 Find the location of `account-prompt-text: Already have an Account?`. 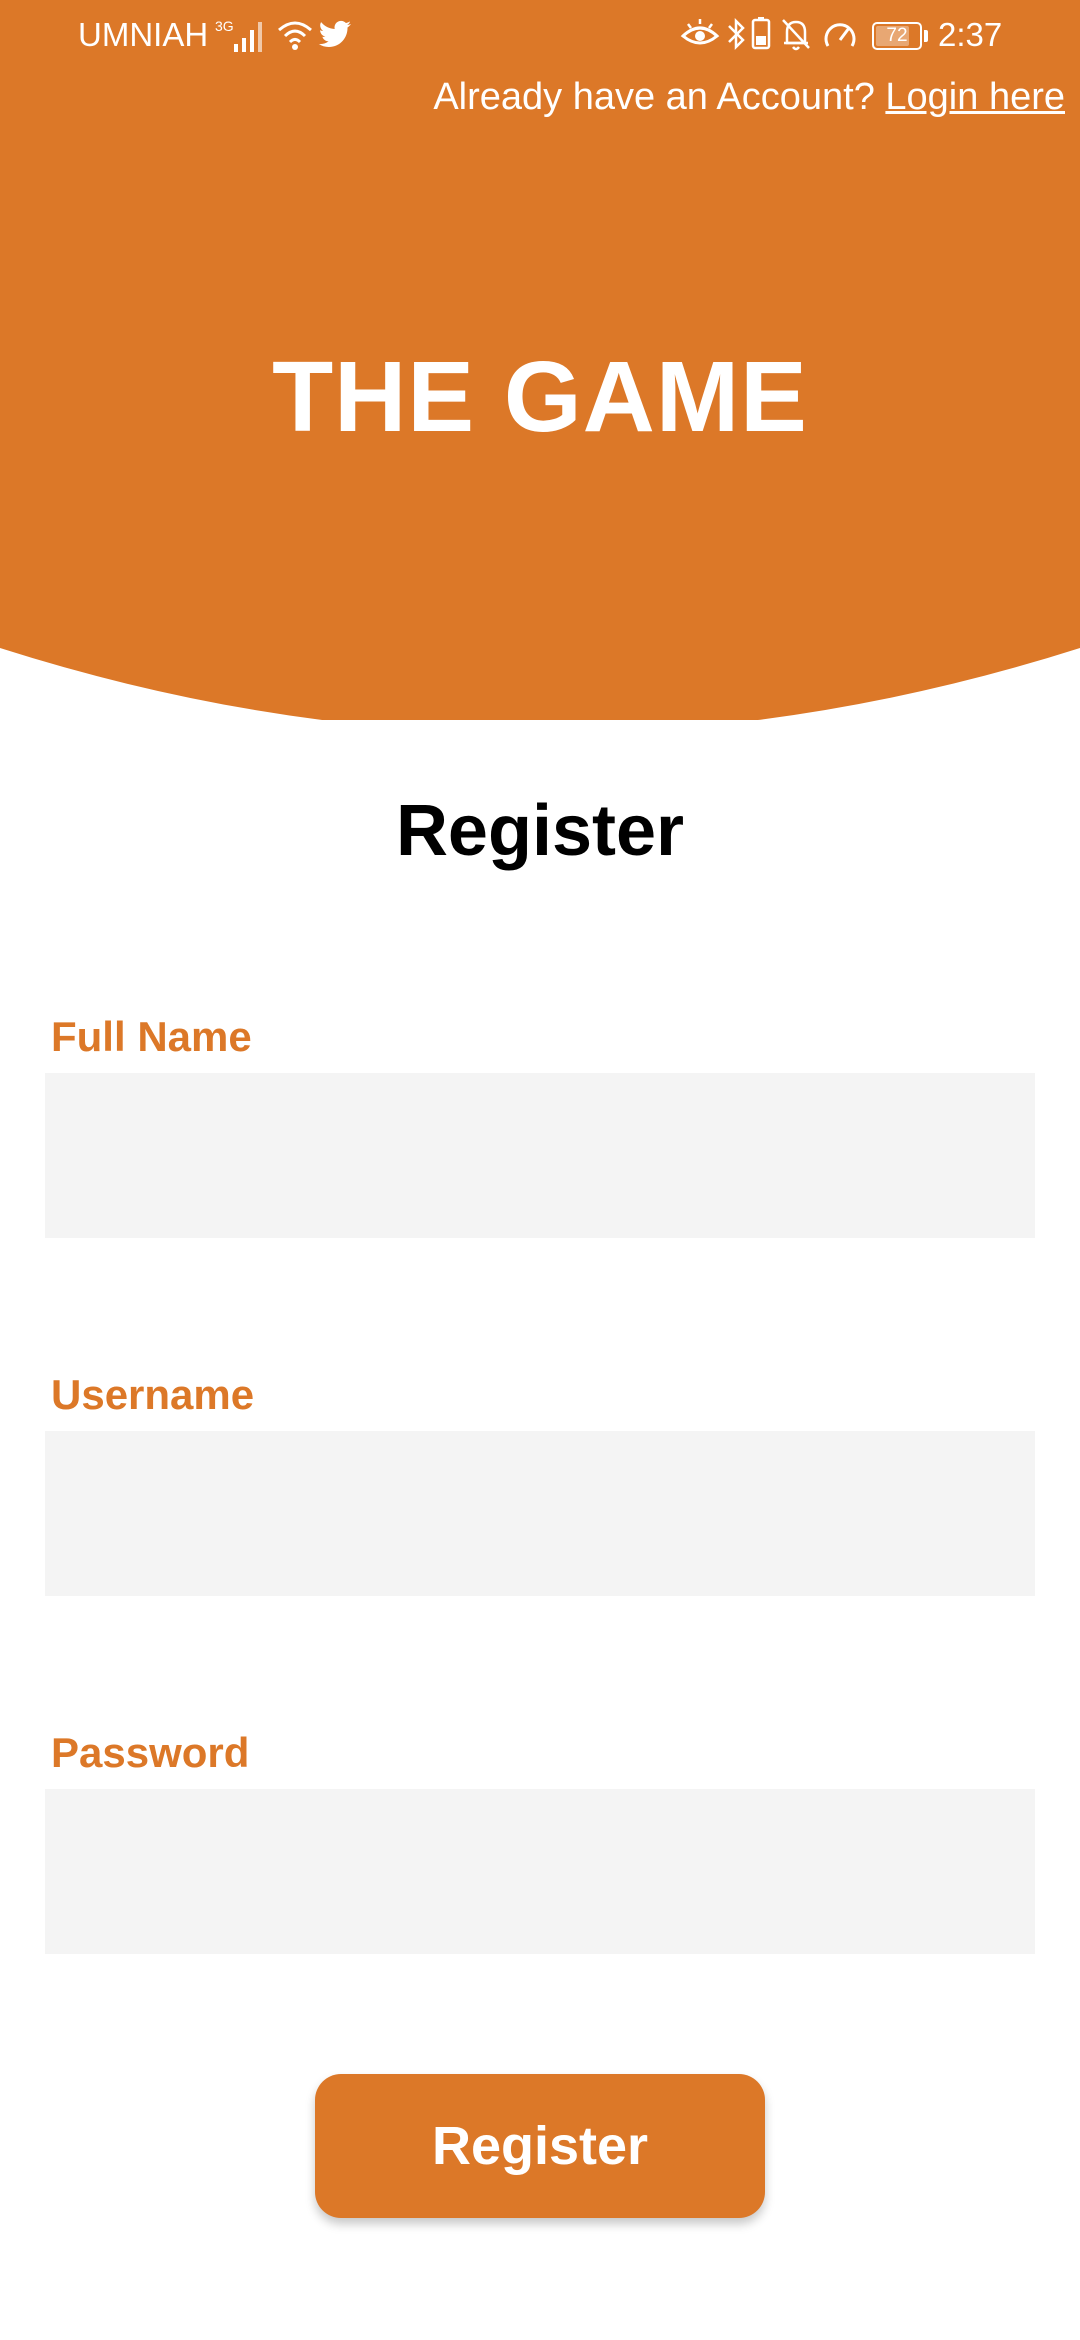

account-prompt-text: Already have an Account? is located at coordinates (654, 97).